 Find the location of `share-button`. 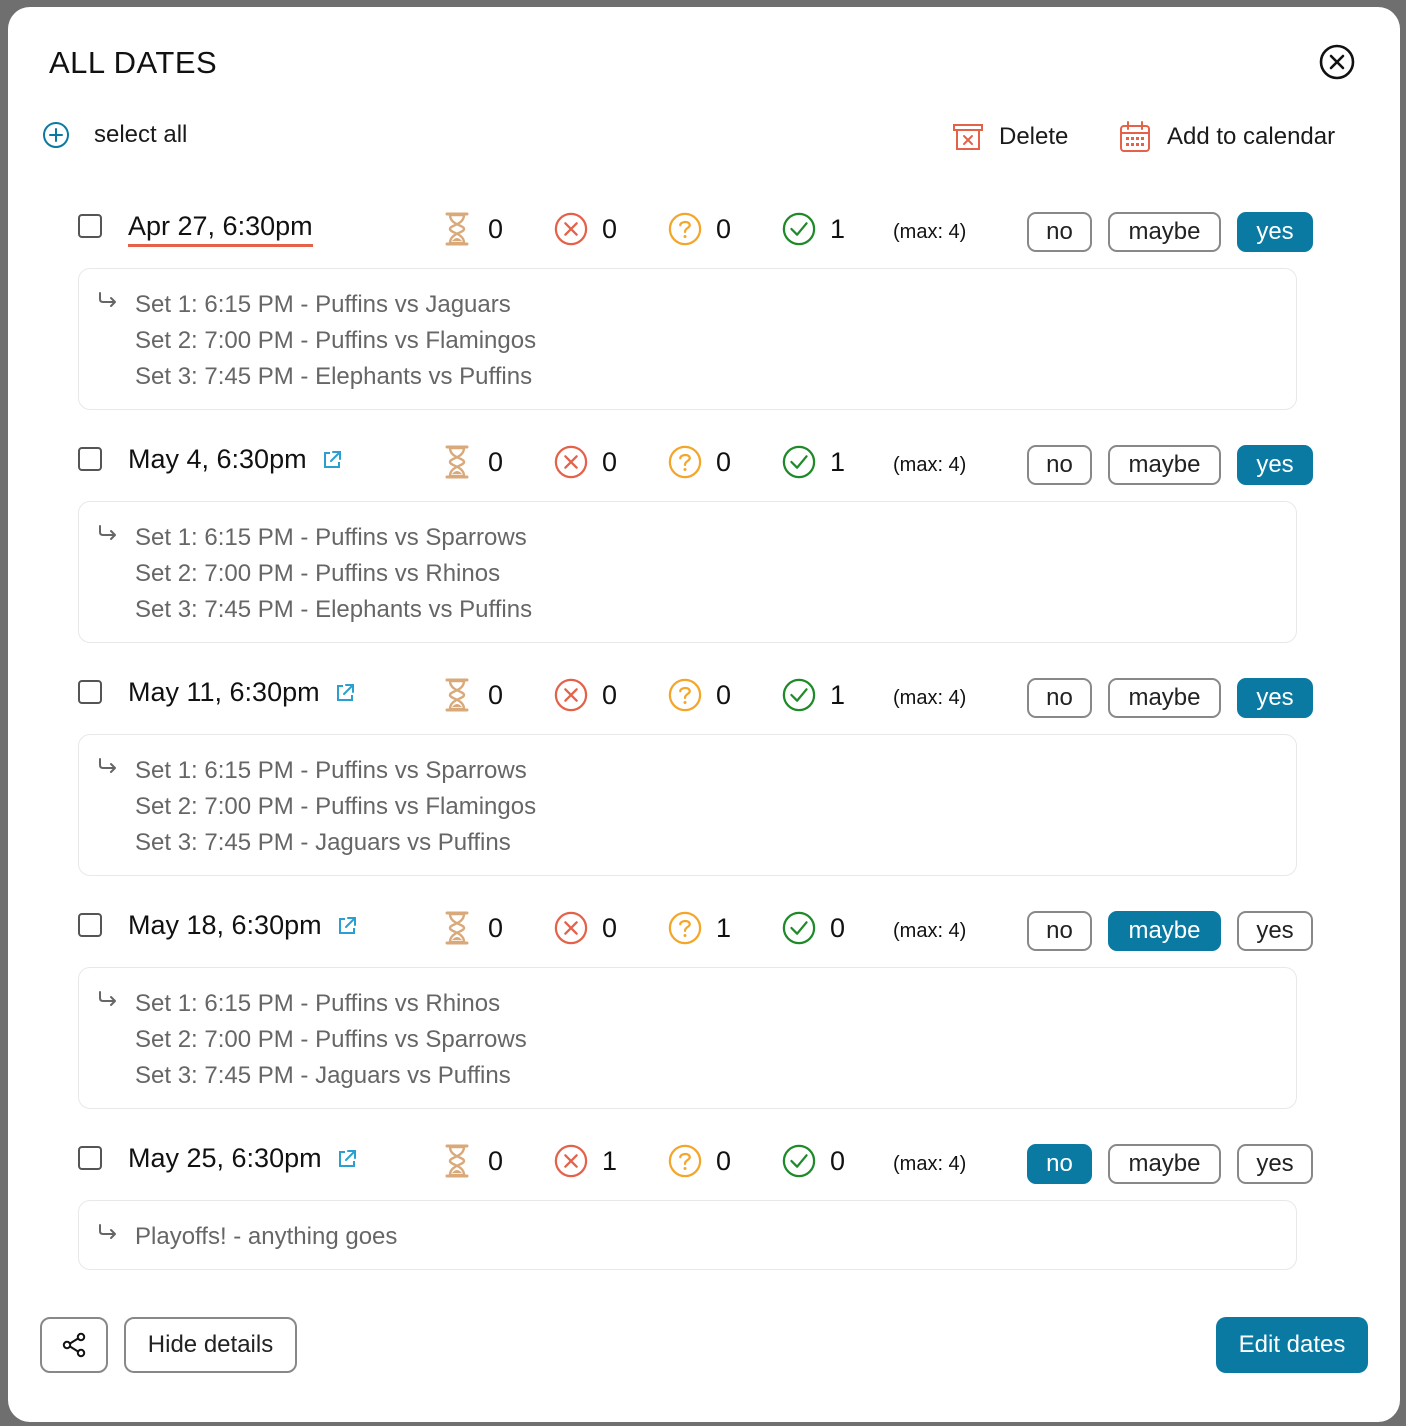

share-button is located at coordinates (74, 1345).